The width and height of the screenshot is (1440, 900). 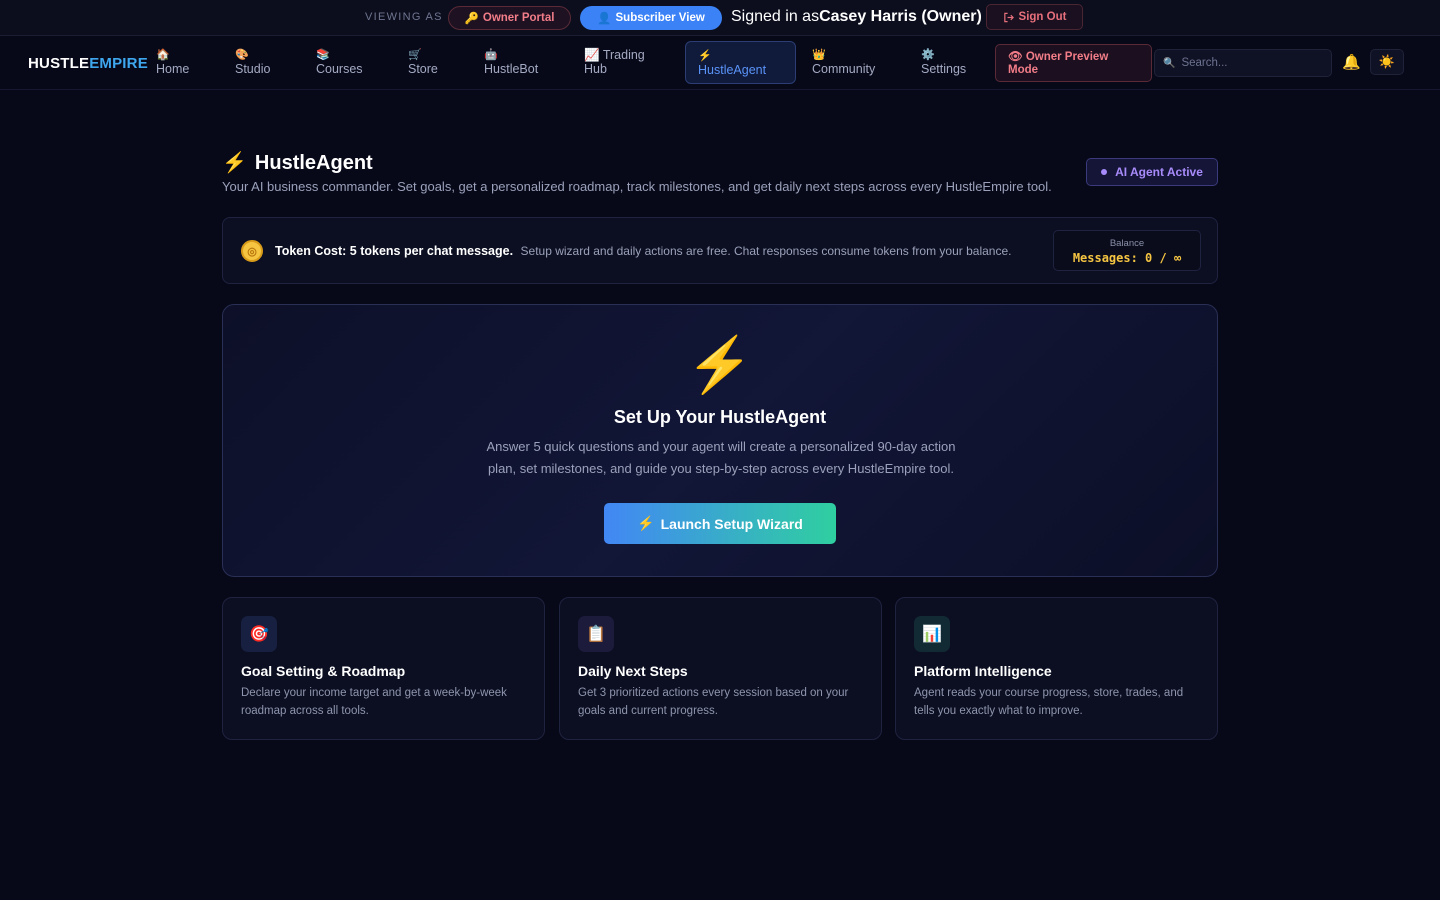 I want to click on coin-icon: ◎, so click(x=252, y=251).